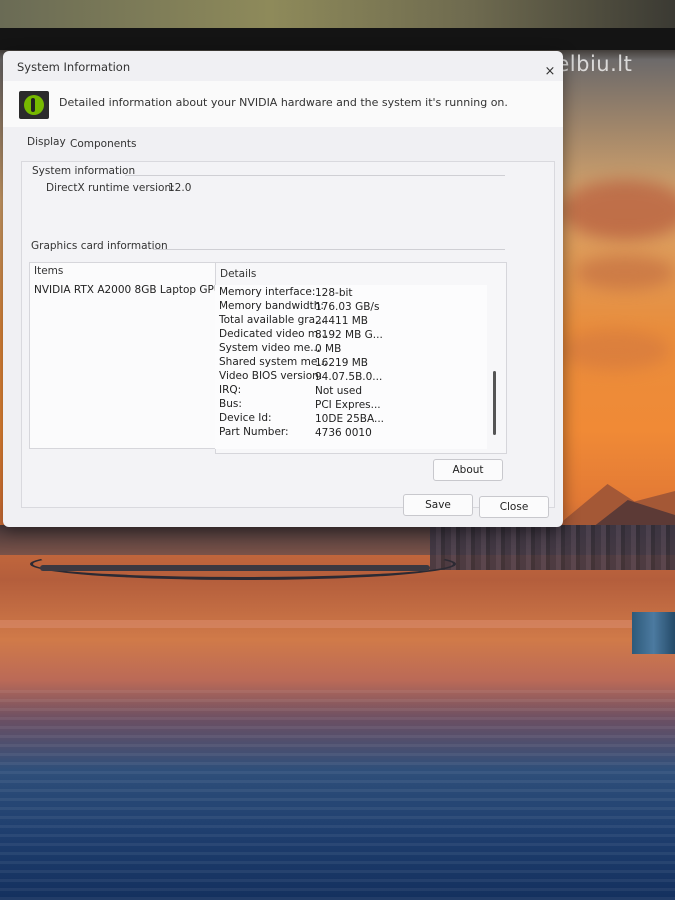 The width and height of the screenshot is (675, 900). What do you see at coordinates (245, 418) in the screenshot?
I see `detail-label: Device Id:` at bounding box center [245, 418].